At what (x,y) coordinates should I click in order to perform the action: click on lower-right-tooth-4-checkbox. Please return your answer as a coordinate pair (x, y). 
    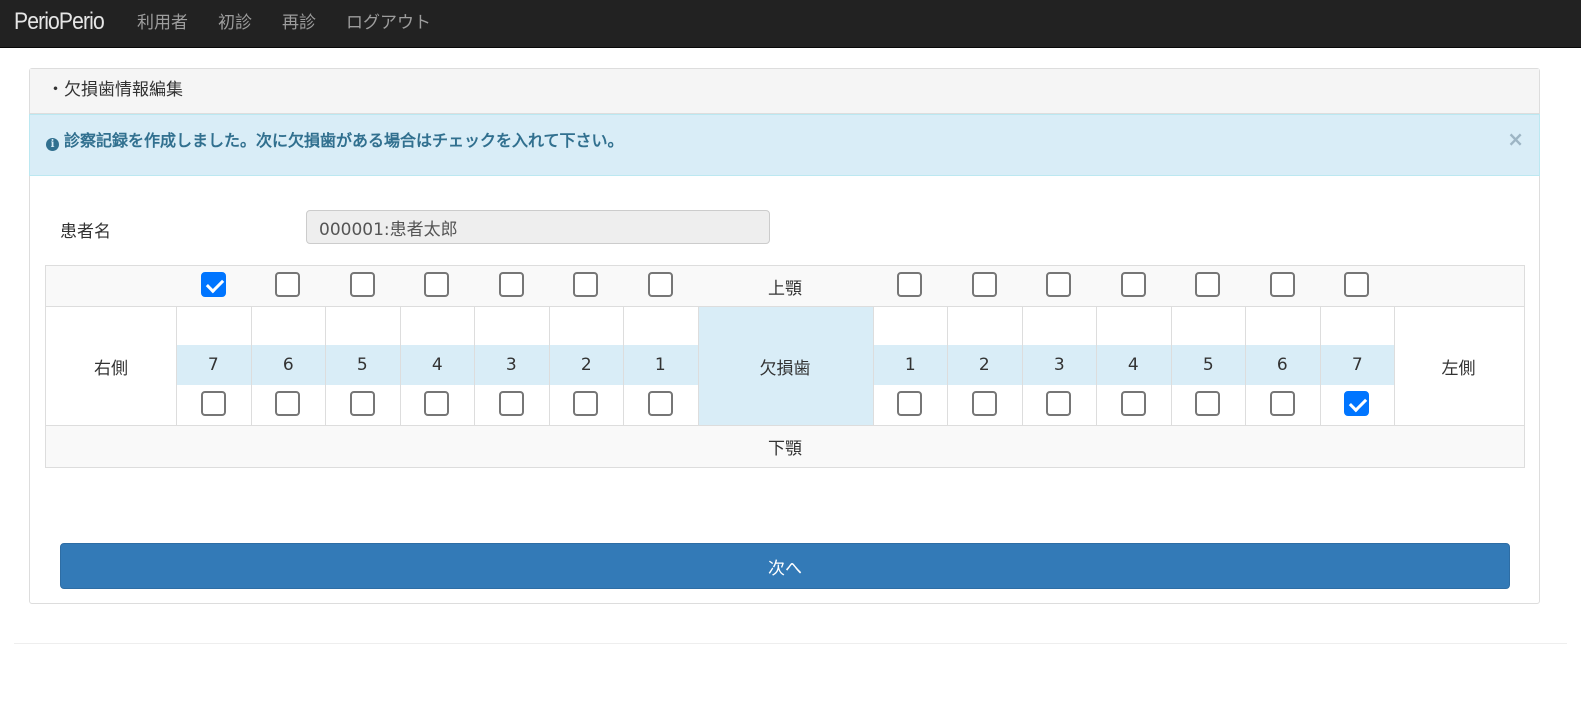
    Looking at the image, I should click on (436, 403).